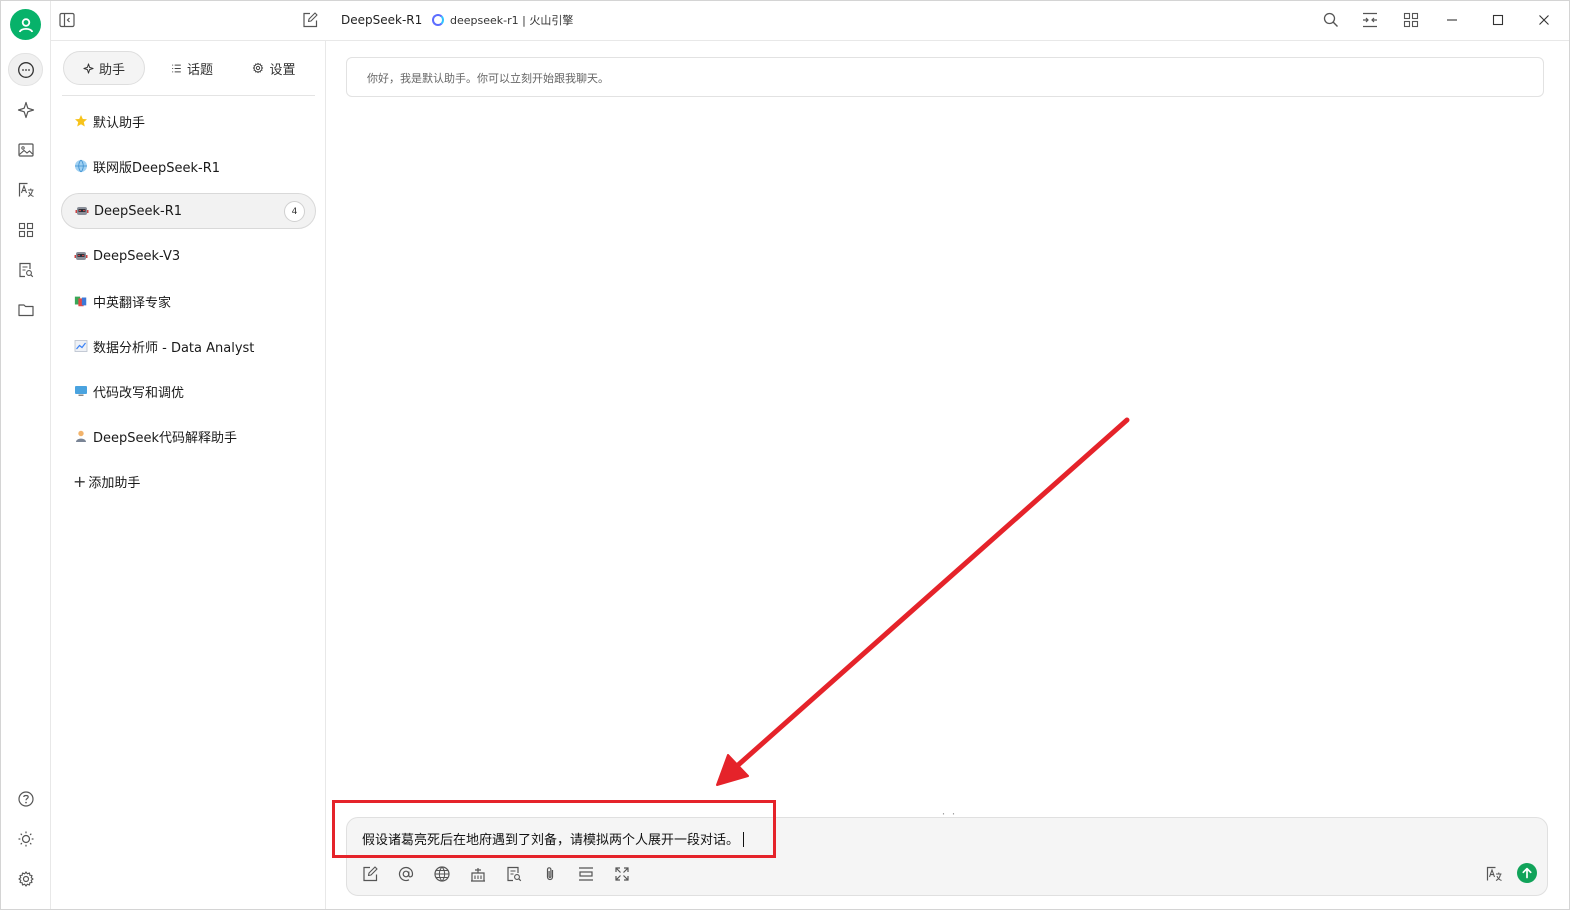  What do you see at coordinates (923, 601) in the screenshot?
I see `annotation-arrow` at bounding box center [923, 601].